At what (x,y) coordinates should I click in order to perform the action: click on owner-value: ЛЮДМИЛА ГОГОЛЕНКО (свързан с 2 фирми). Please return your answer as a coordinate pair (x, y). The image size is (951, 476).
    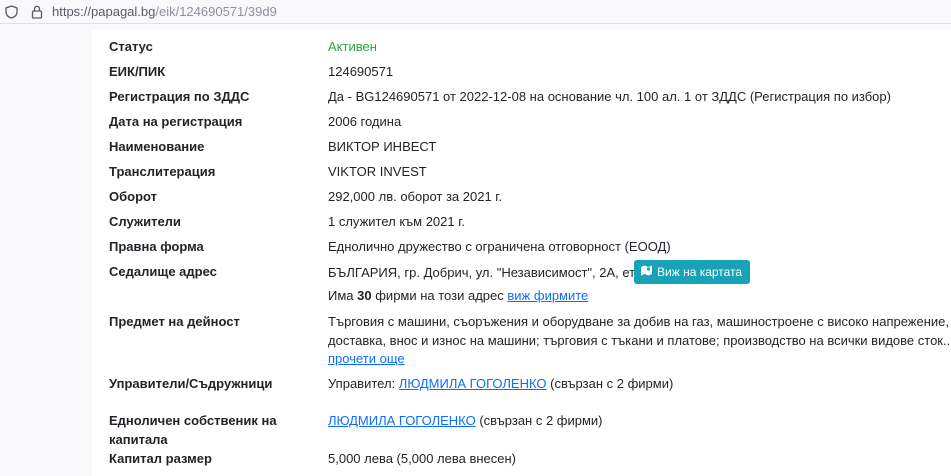
    Looking at the image, I should click on (465, 420).